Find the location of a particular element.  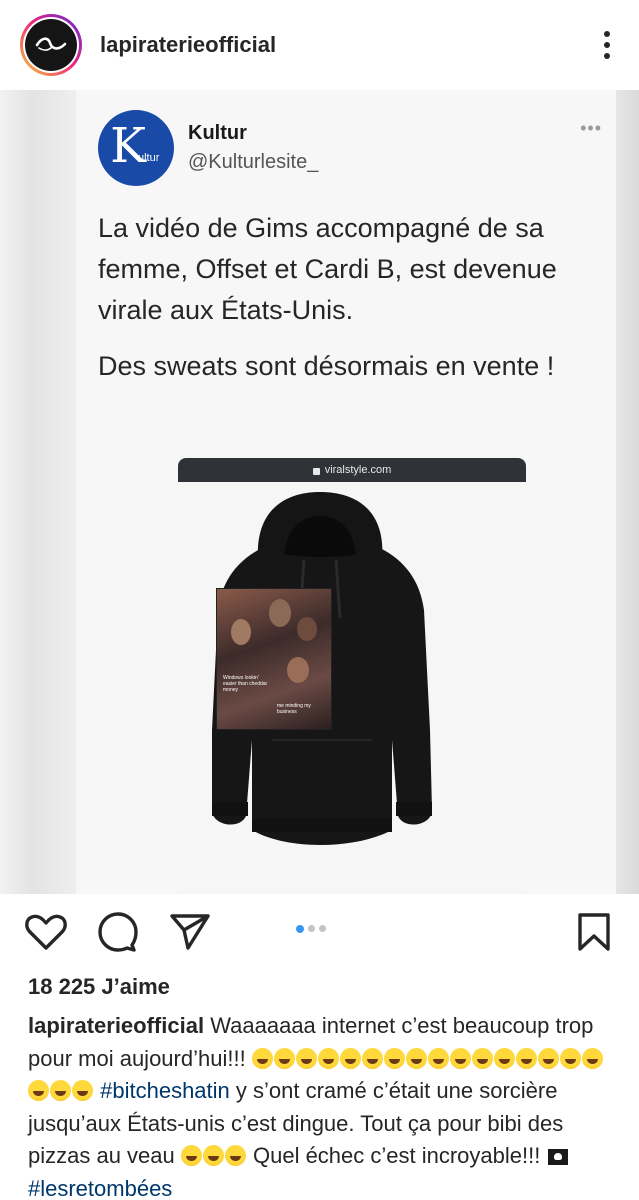

wave-logo-icon is located at coordinates (51, 44).